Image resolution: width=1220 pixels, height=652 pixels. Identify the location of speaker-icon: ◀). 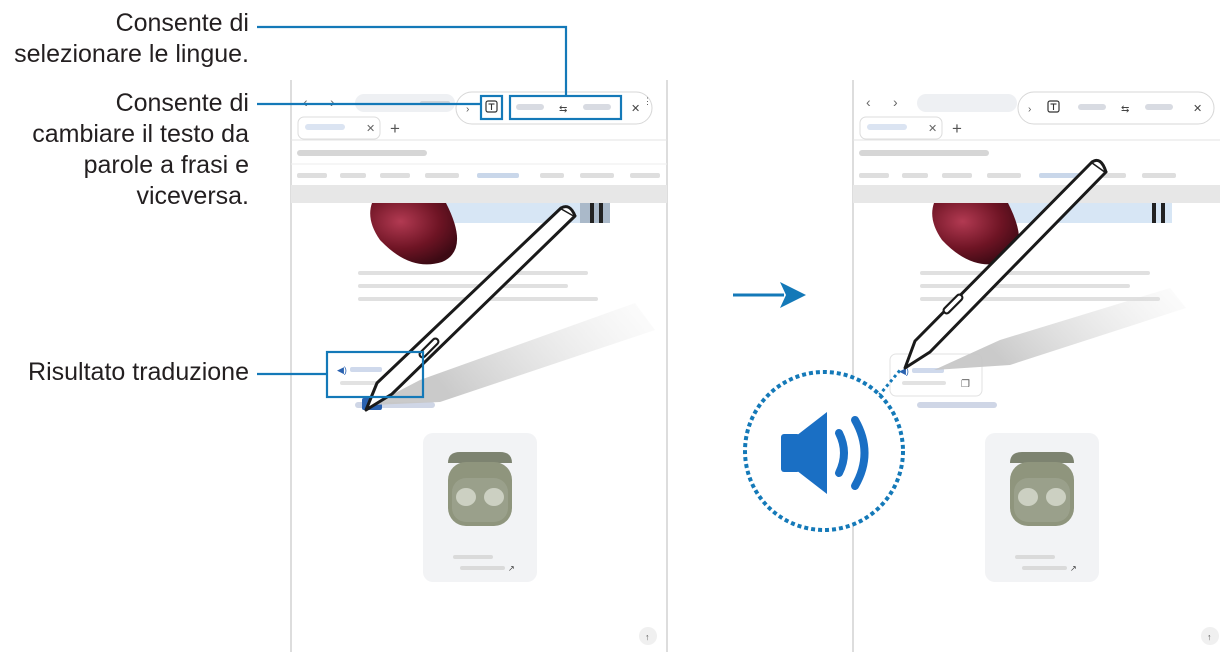
(342, 370).